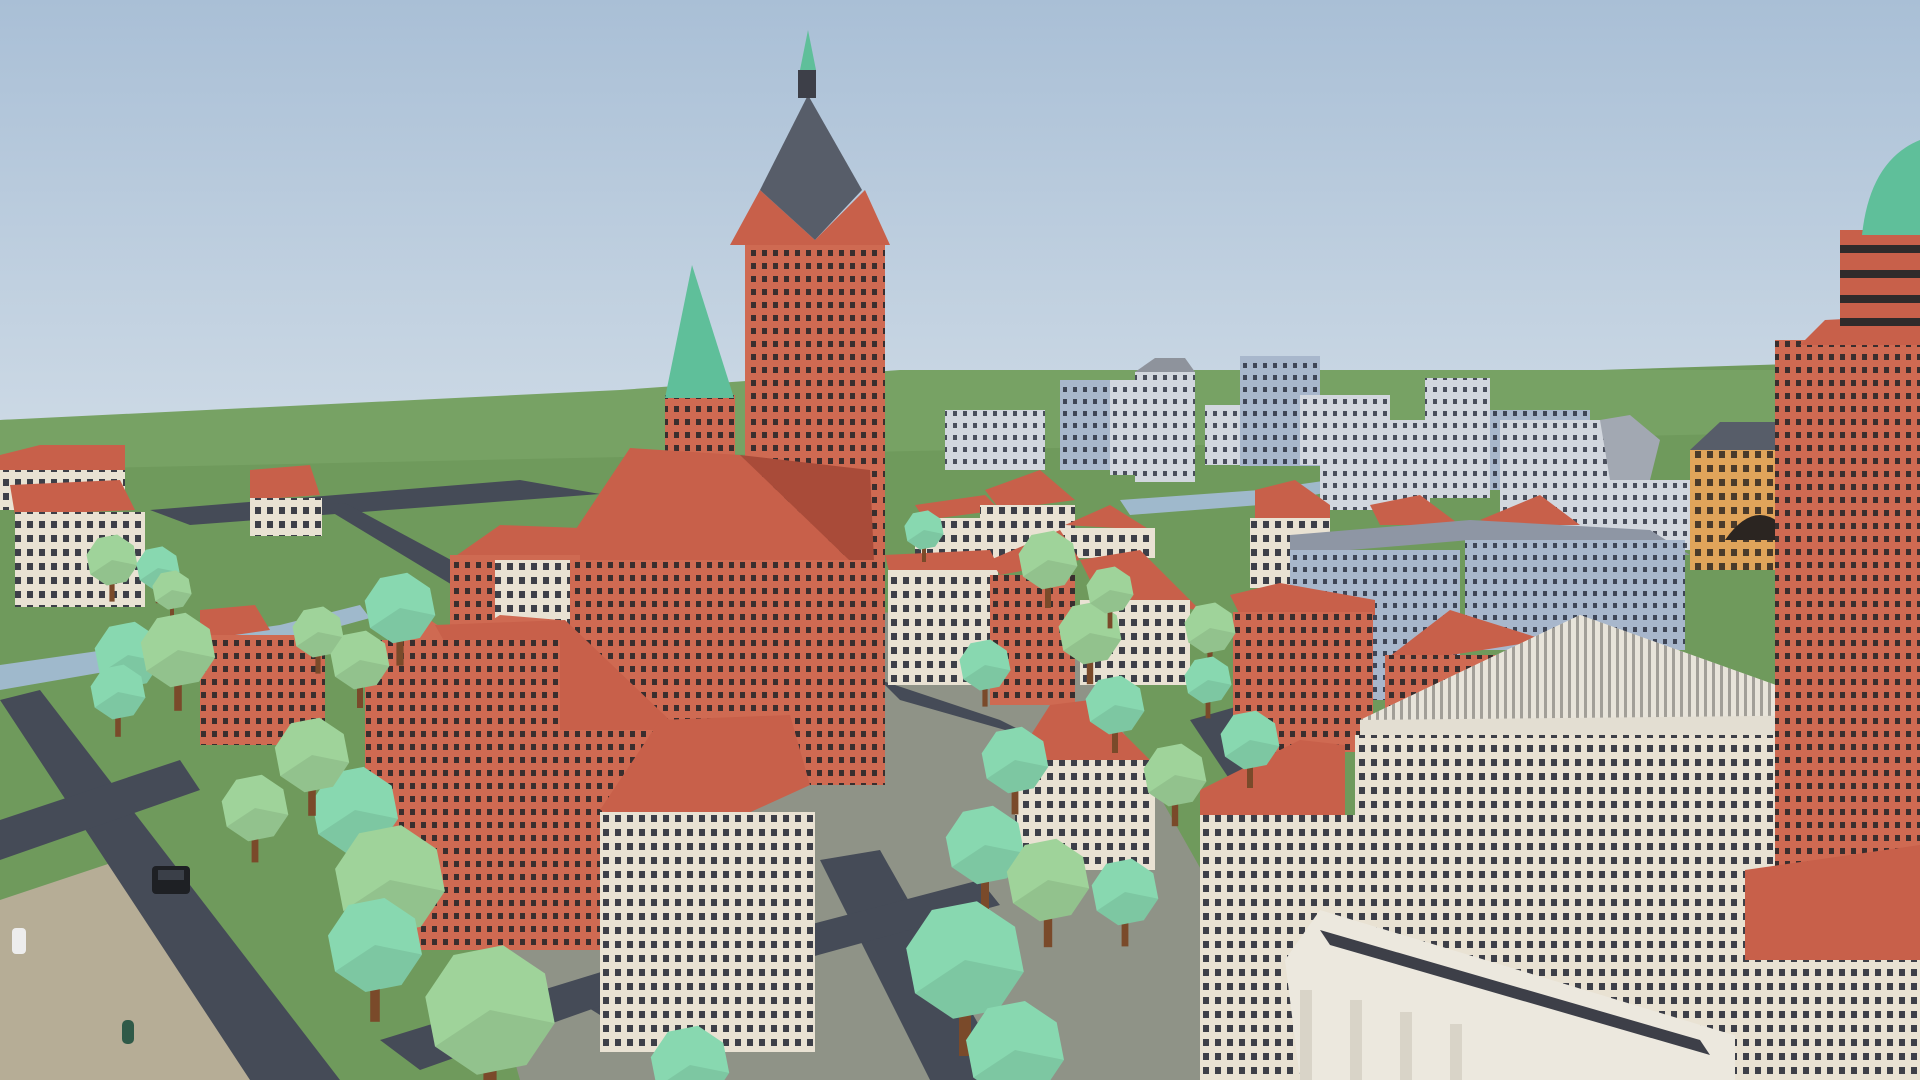 The width and height of the screenshot is (1920, 1080). What do you see at coordinates (19, 941) in the screenshot?
I see `bench-icon` at bounding box center [19, 941].